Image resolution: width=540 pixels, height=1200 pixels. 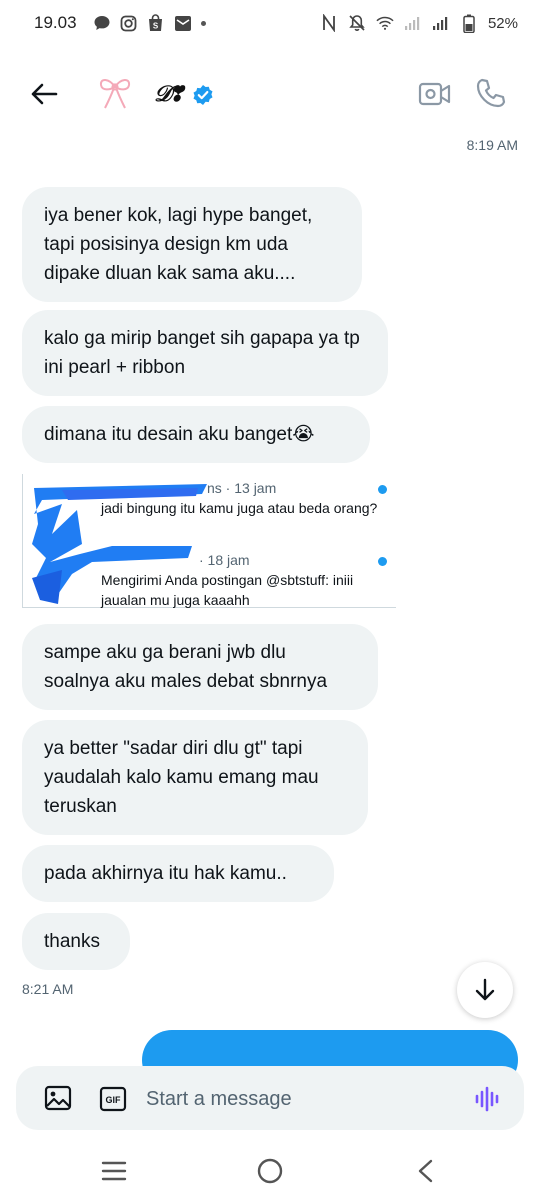 I want to click on conversation-header: 𝒟❣, so click(x=270, y=94).